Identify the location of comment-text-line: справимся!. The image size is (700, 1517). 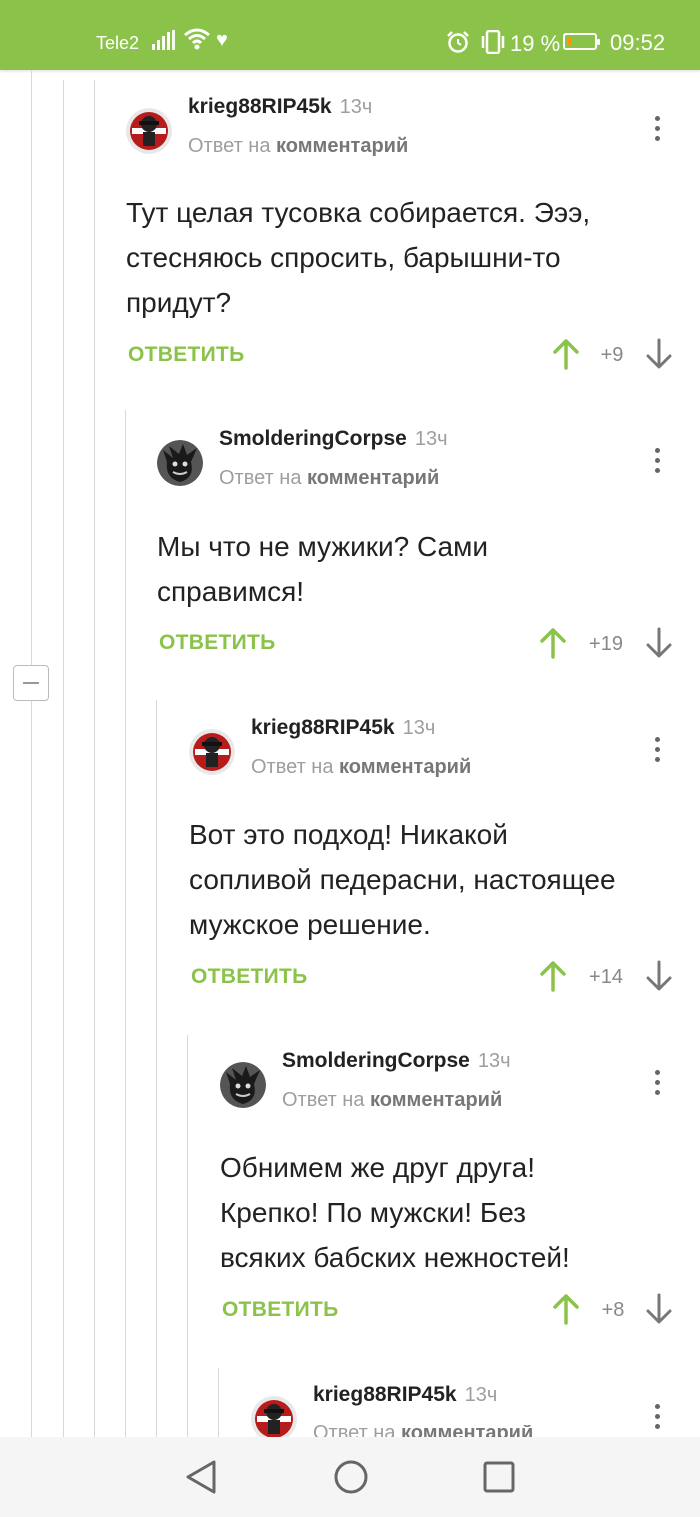
(231, 591).